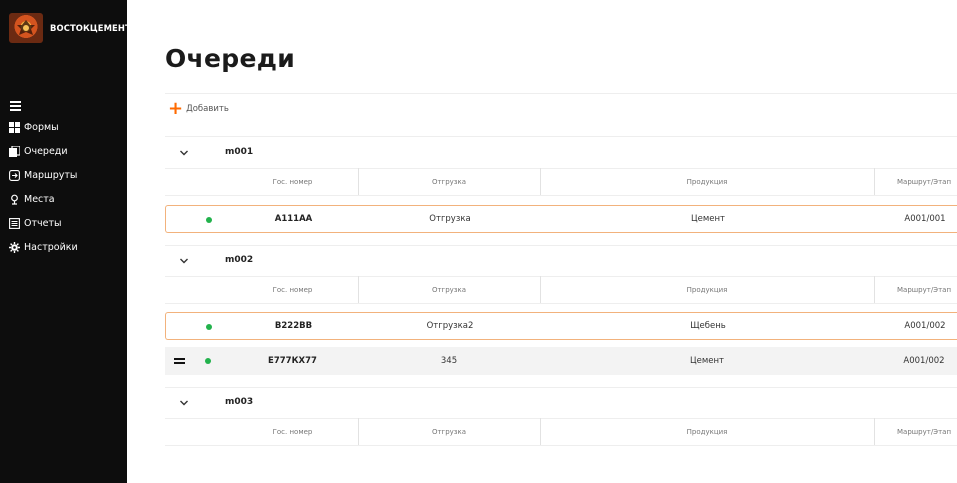 The image size is (957, 483). I want to click on cell-shipment: Отгрузка2, so click(450, 326).